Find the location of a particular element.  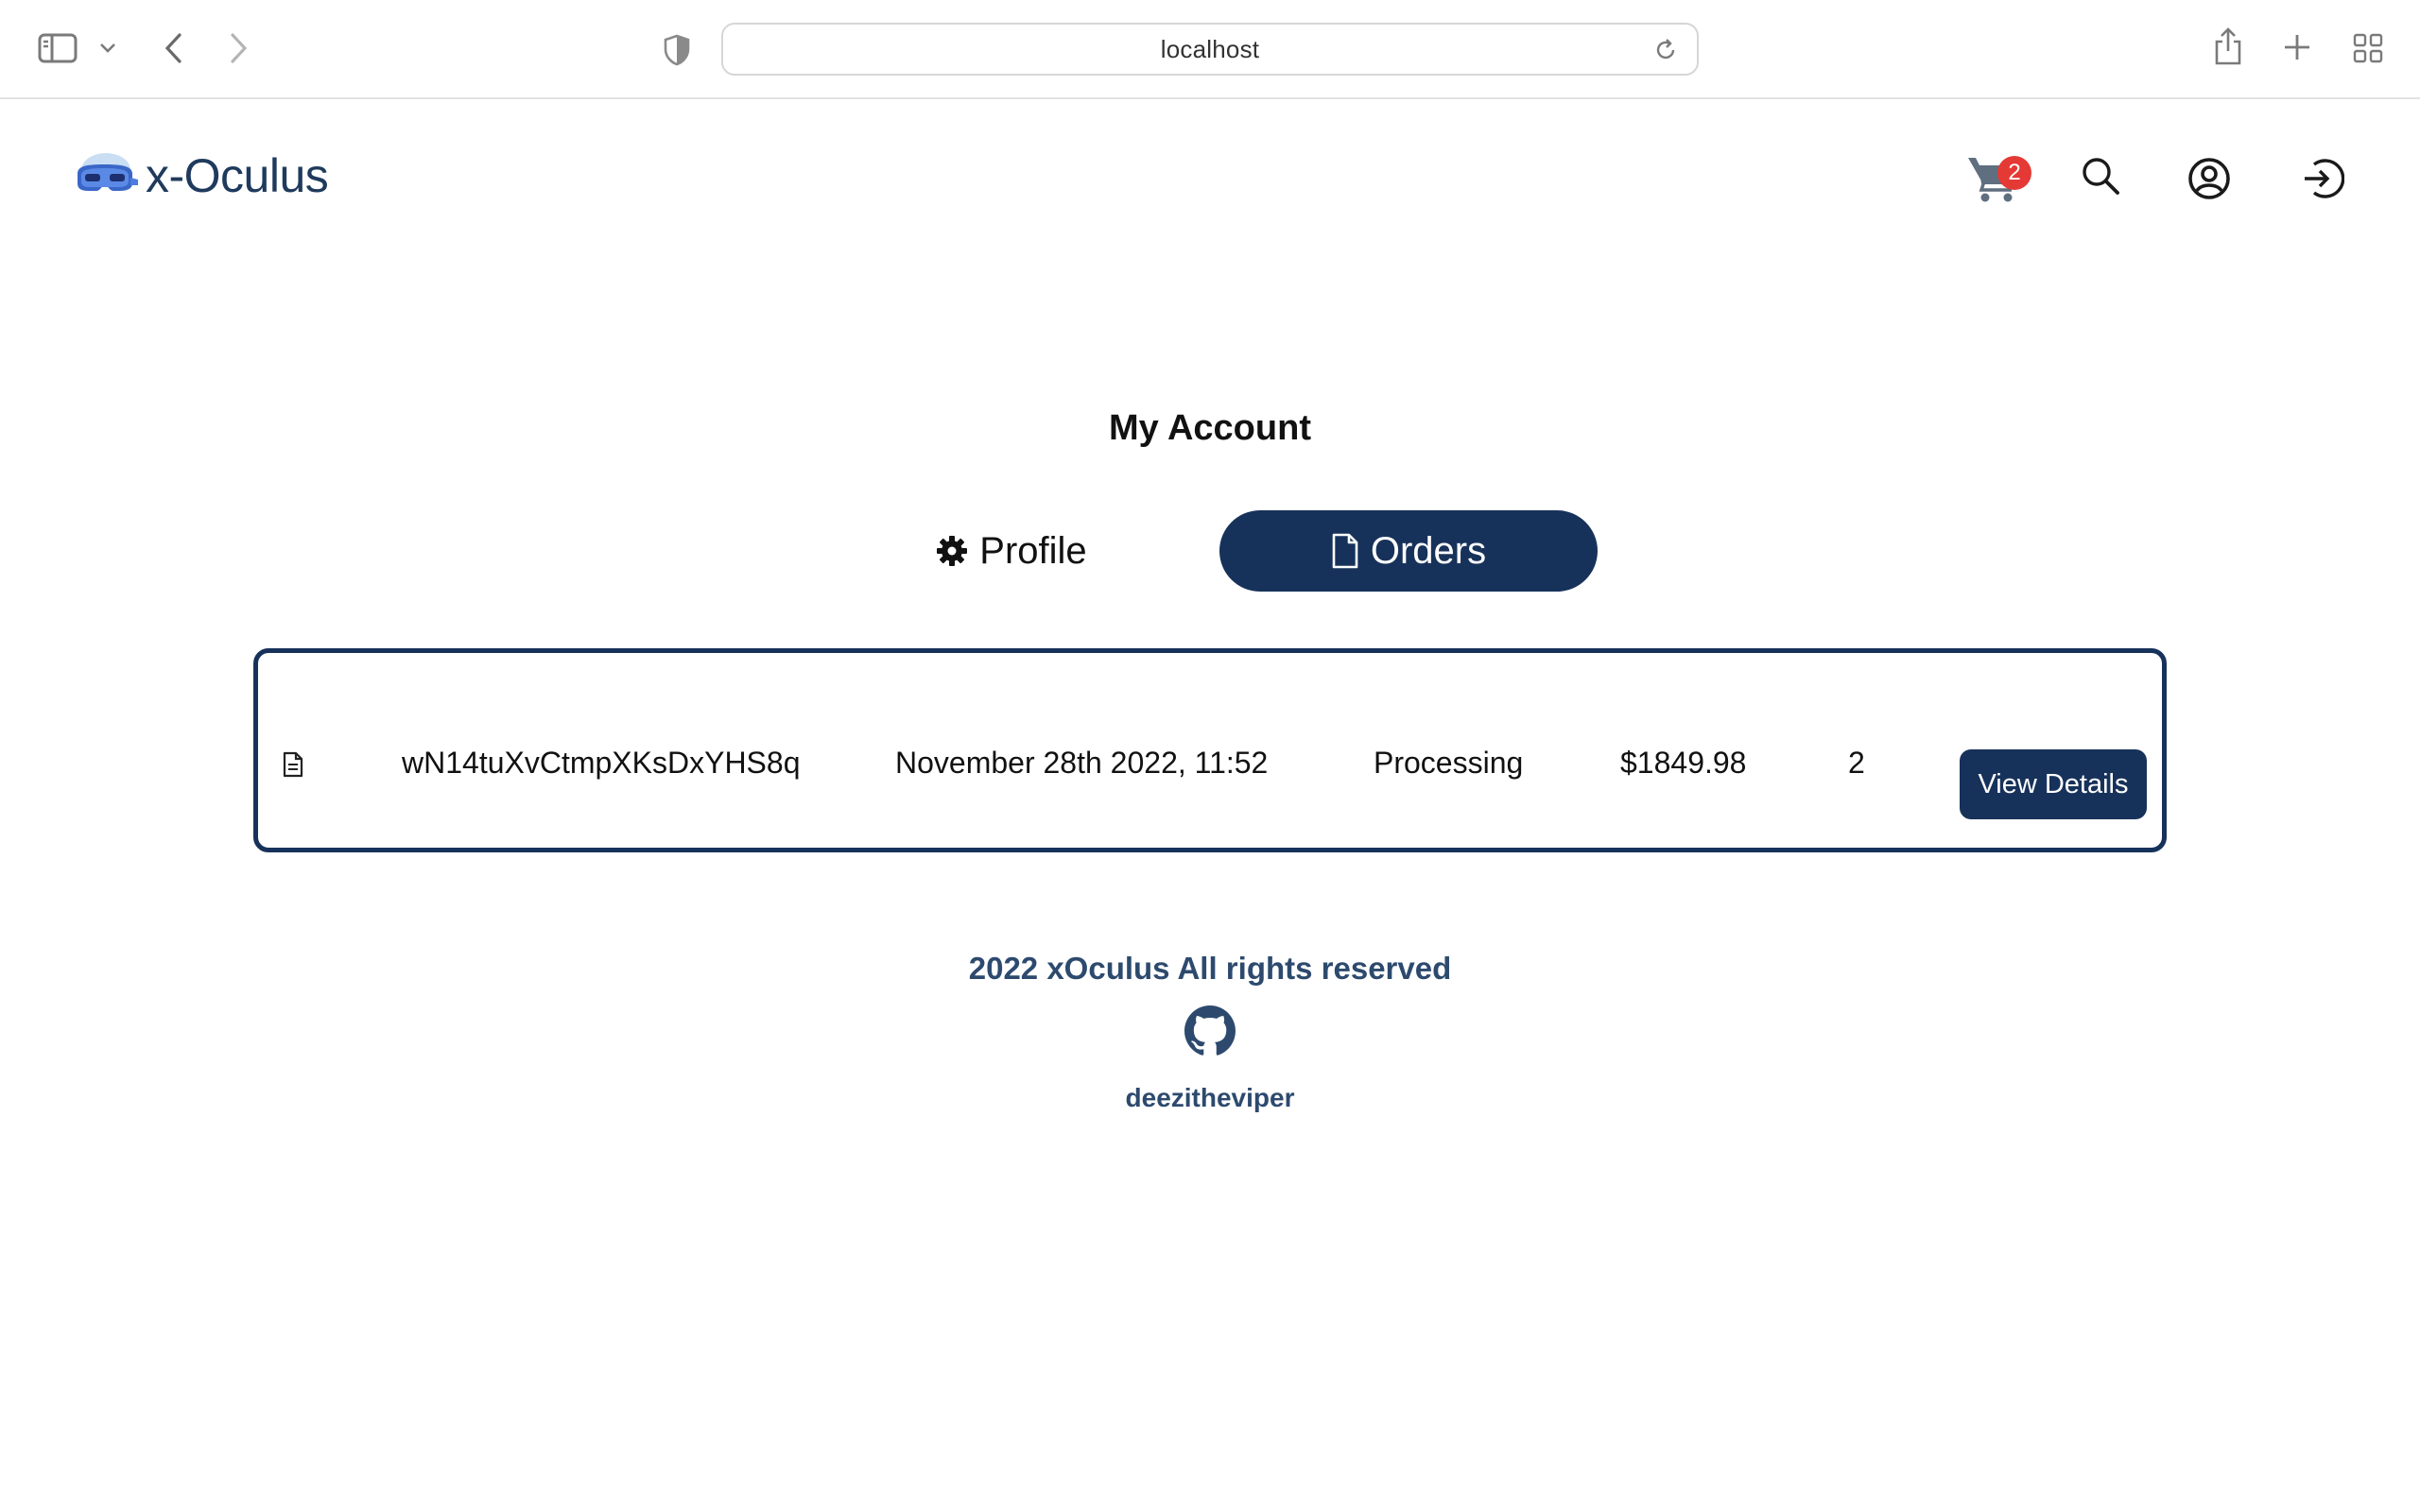

url-text: localhost is located at coordinates (1210, 48).